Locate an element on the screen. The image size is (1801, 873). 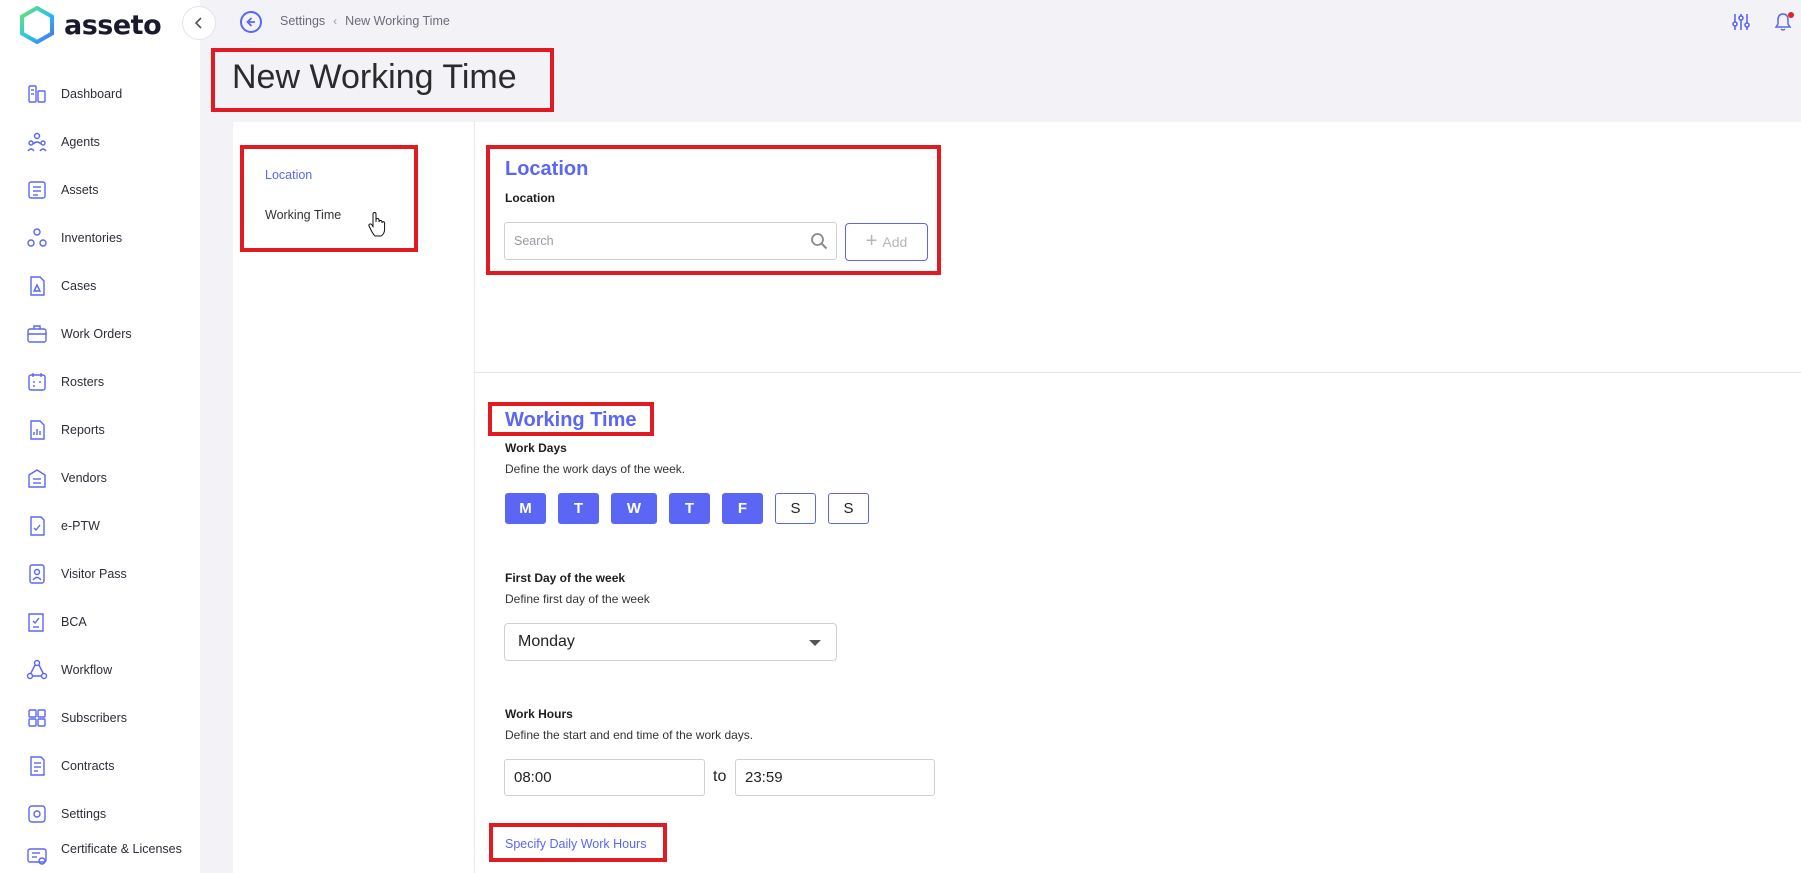
specify-daily-work-hours-link: Specify Daily Work Hours is located at coordinates (575, 844).